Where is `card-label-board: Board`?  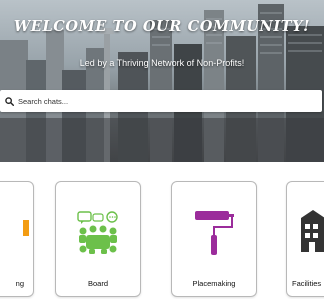 card-label-board: Board is located at coordinates (97, 283).